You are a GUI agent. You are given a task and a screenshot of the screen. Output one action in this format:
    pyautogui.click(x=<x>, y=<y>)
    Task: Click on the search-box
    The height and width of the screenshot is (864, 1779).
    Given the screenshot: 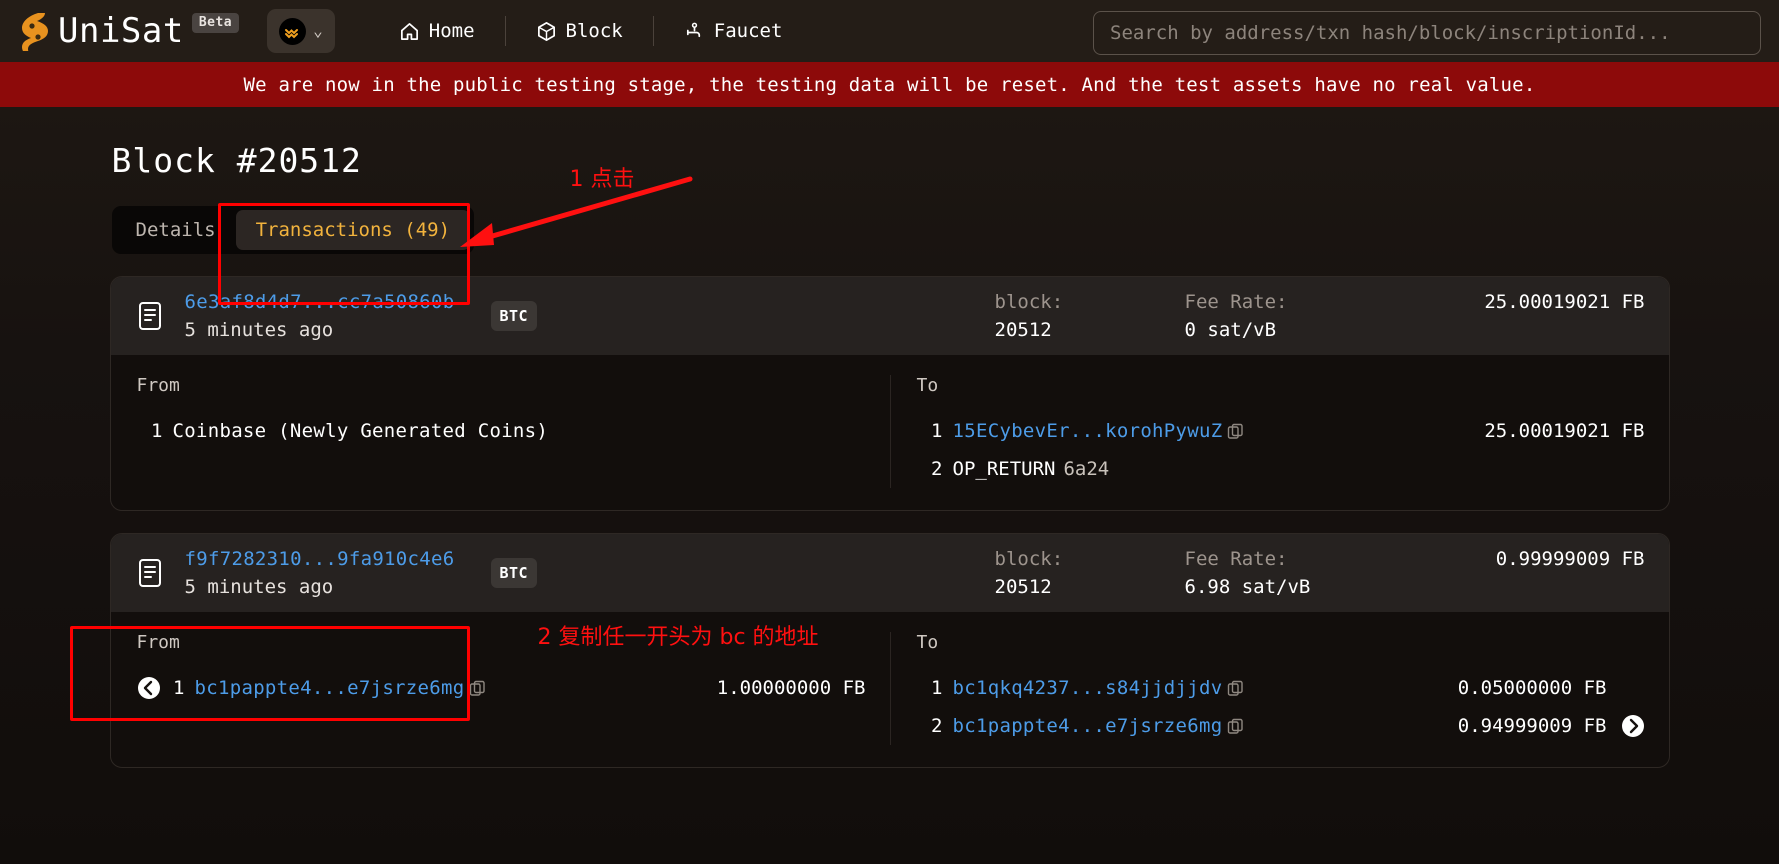 What is the action you would take?
    pyautogui.click(x=1427, y=33)
    